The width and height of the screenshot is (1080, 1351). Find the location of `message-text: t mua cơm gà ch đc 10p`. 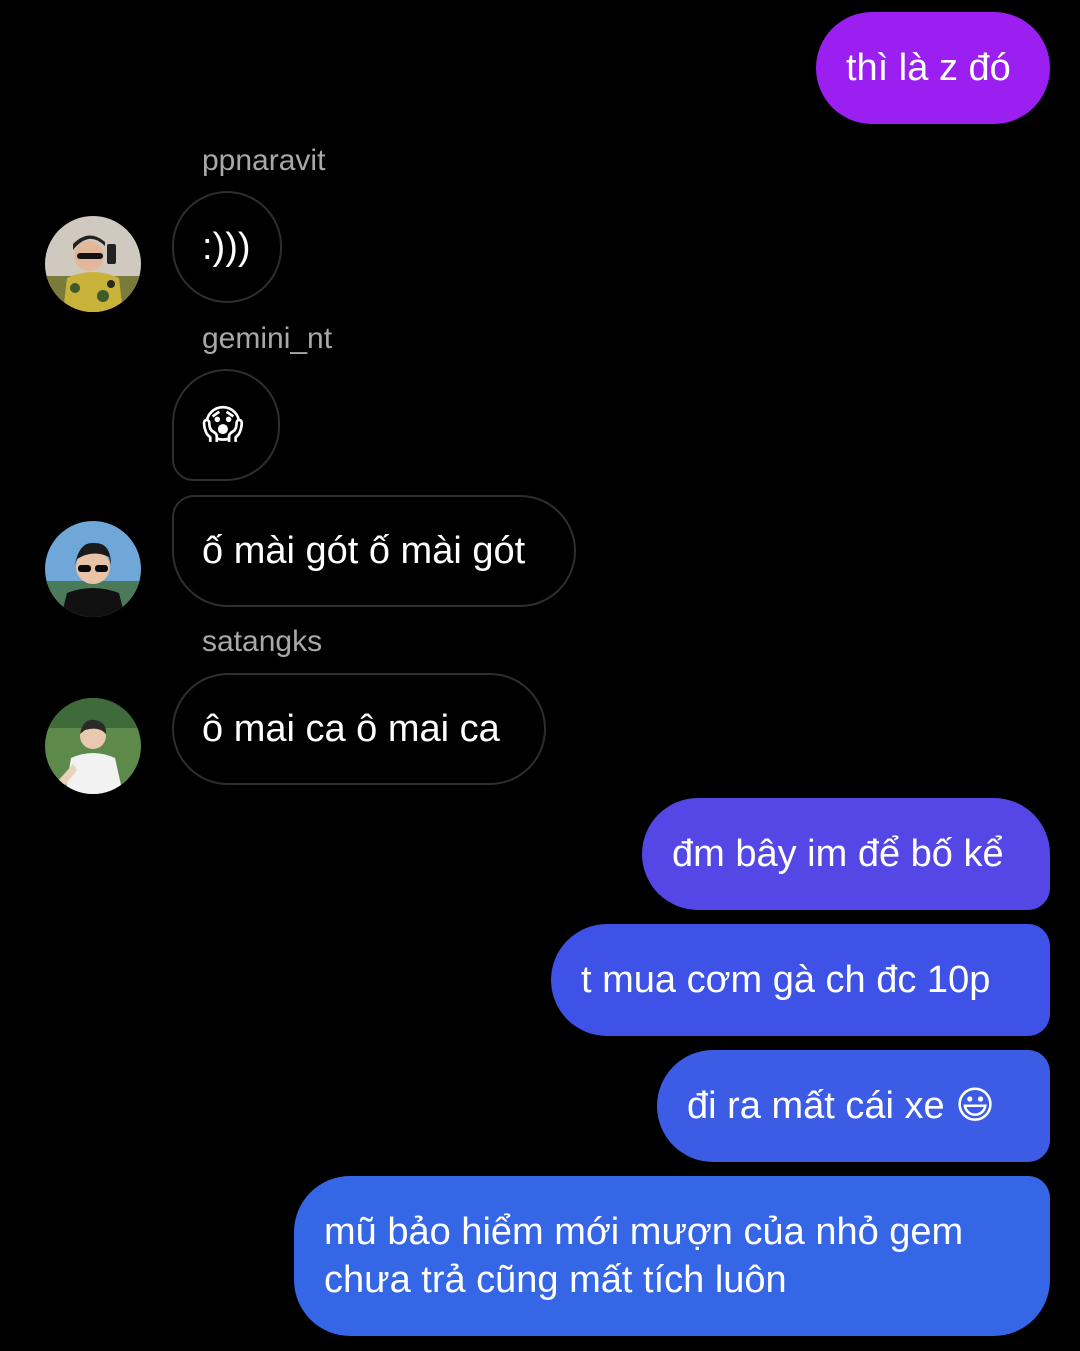

message-text: t mua cơm gà ch đc 10p is located at coordinates (786, 980).